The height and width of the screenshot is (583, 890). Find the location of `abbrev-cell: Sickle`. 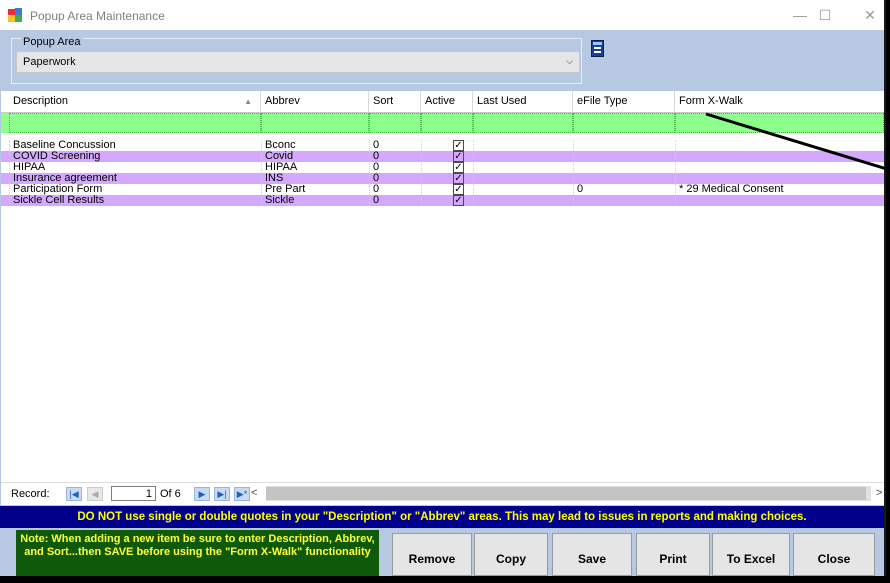

abbrev-cell: Sickle is located at coordinates (315, 200).